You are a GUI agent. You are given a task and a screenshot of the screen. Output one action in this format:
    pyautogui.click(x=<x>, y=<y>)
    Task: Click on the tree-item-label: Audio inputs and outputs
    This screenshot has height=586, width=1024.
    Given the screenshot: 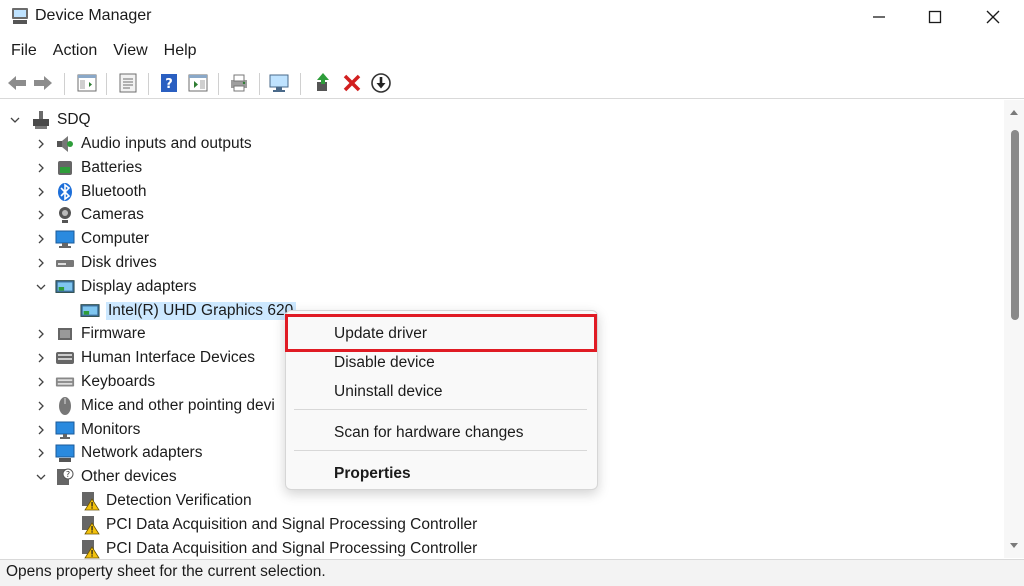 What is the action you would take?
    pyautogui.click(x=166, y=143)
    